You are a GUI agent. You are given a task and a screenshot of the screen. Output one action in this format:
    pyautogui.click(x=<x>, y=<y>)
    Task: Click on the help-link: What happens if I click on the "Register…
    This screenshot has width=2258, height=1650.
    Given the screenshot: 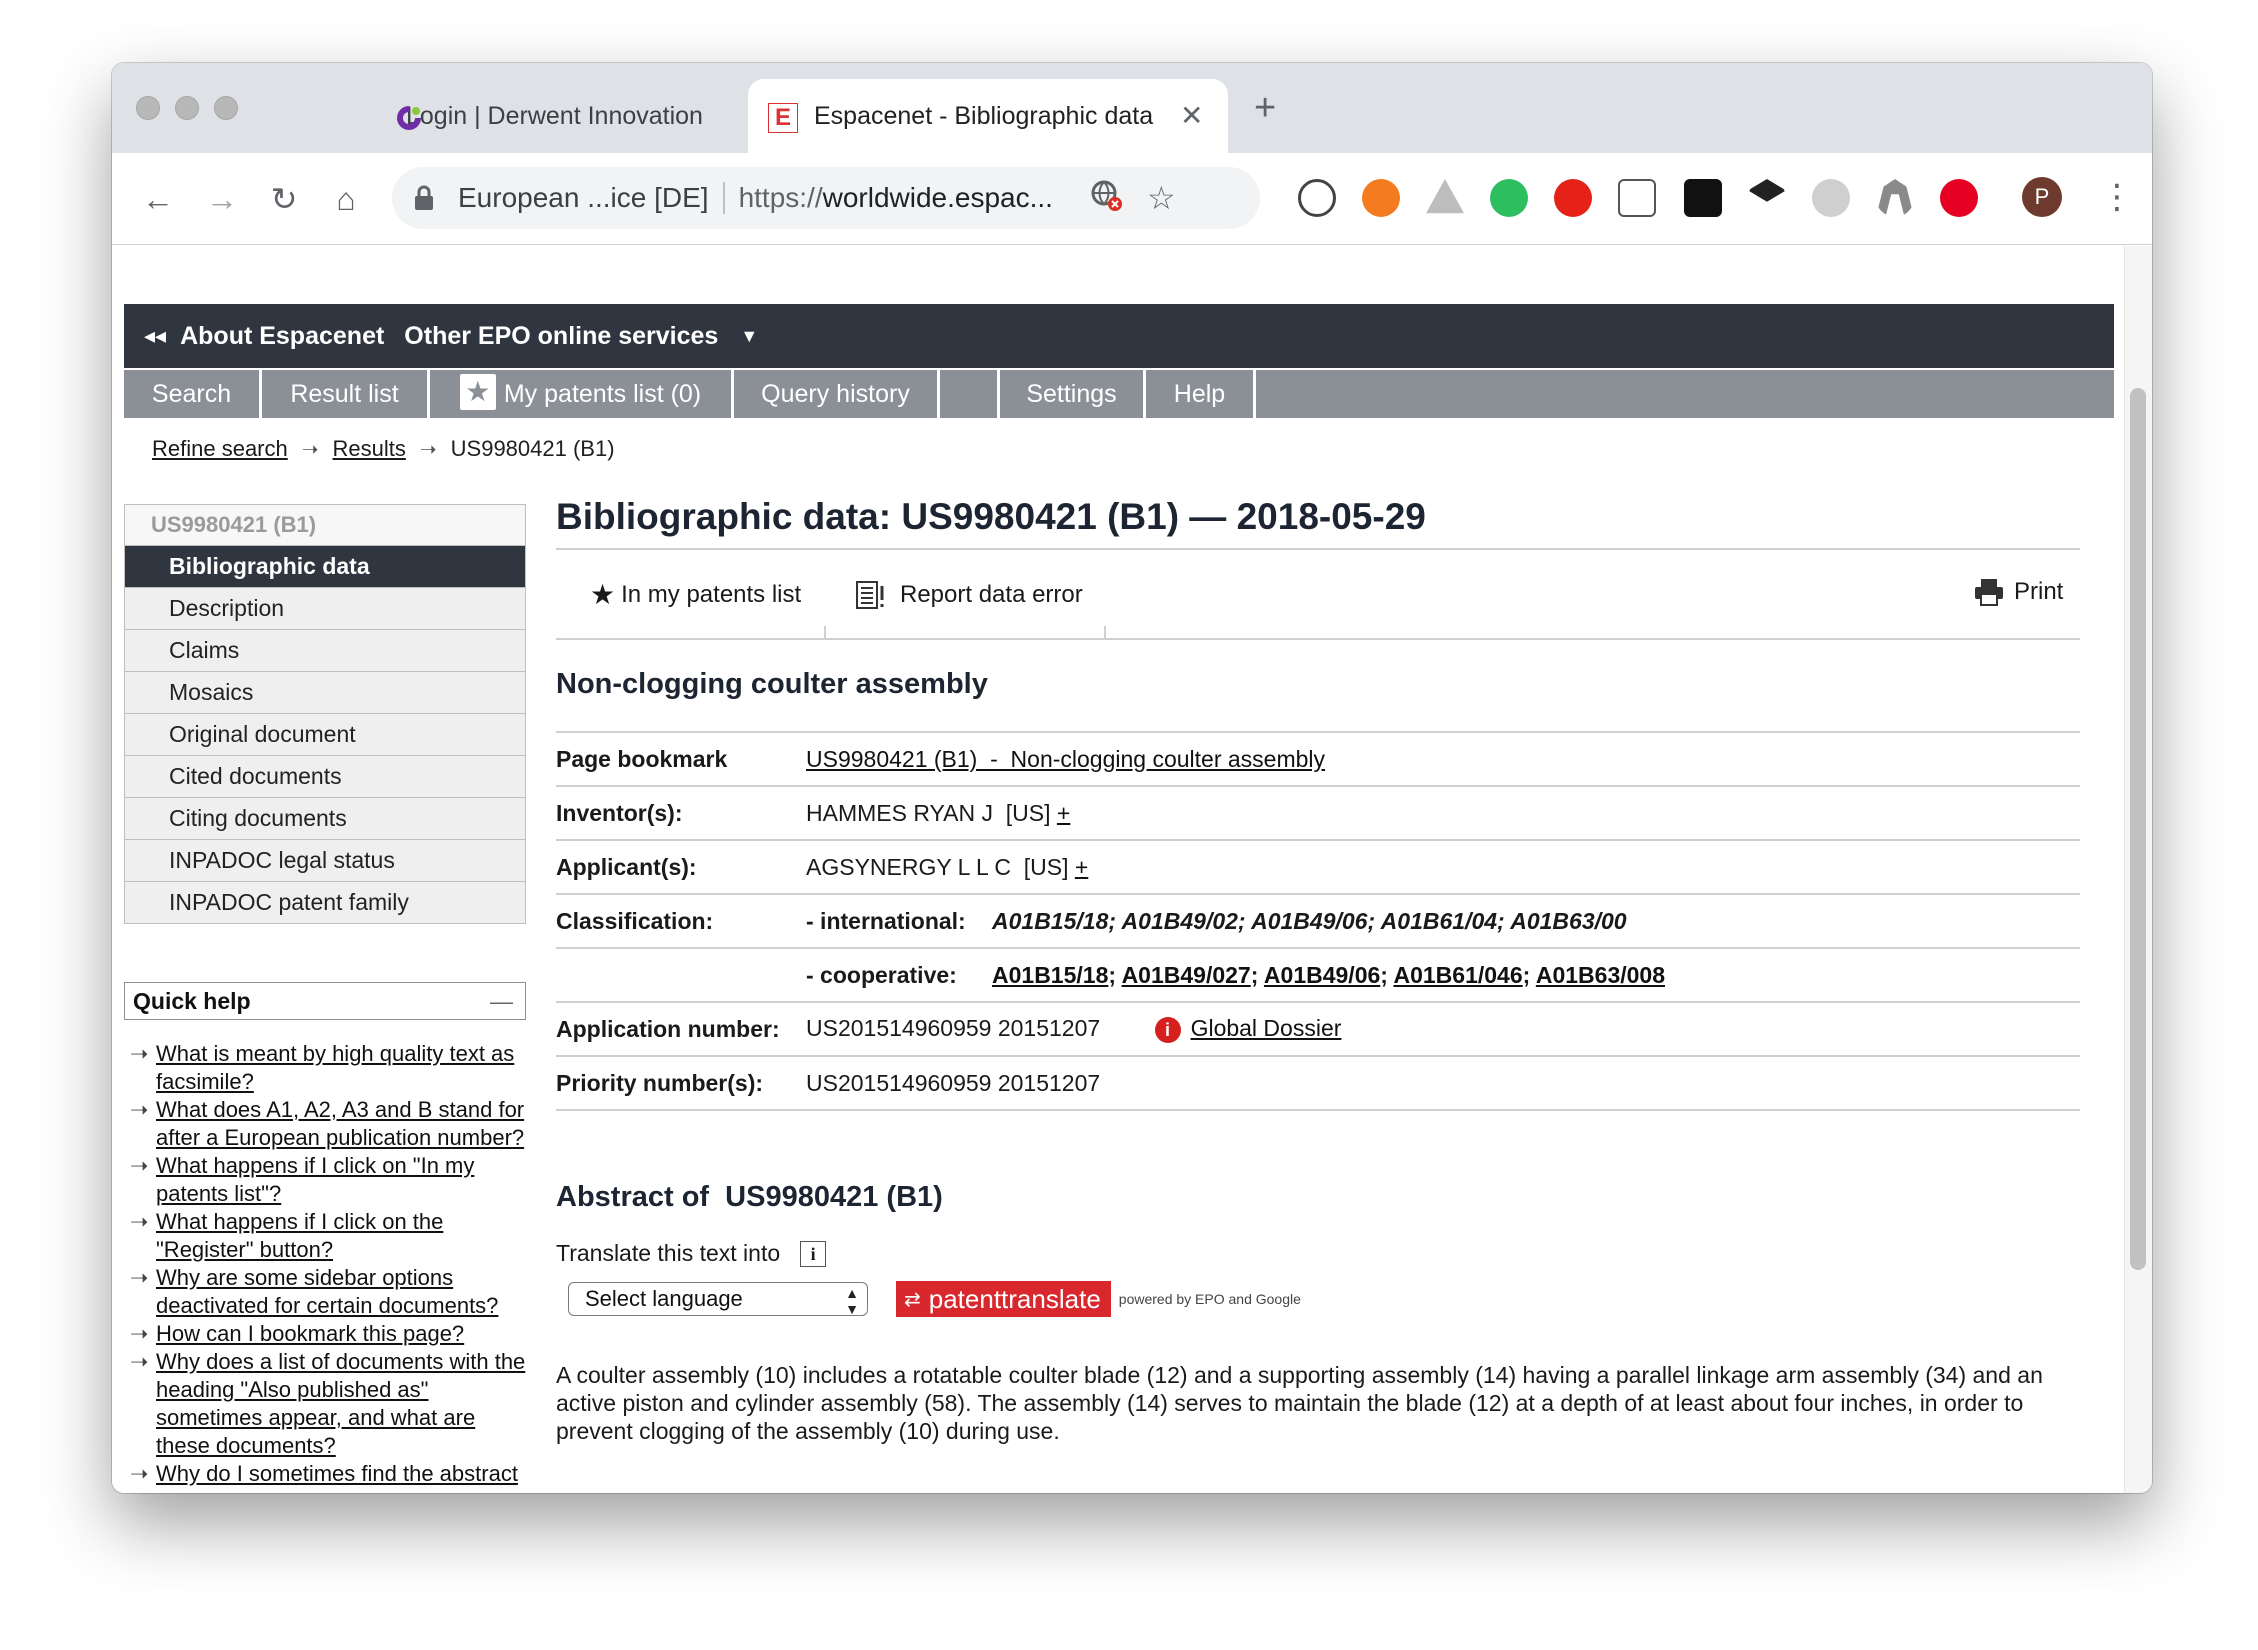 What is the action you would take?
    pyautogui.click(x=299, y=1235)
    